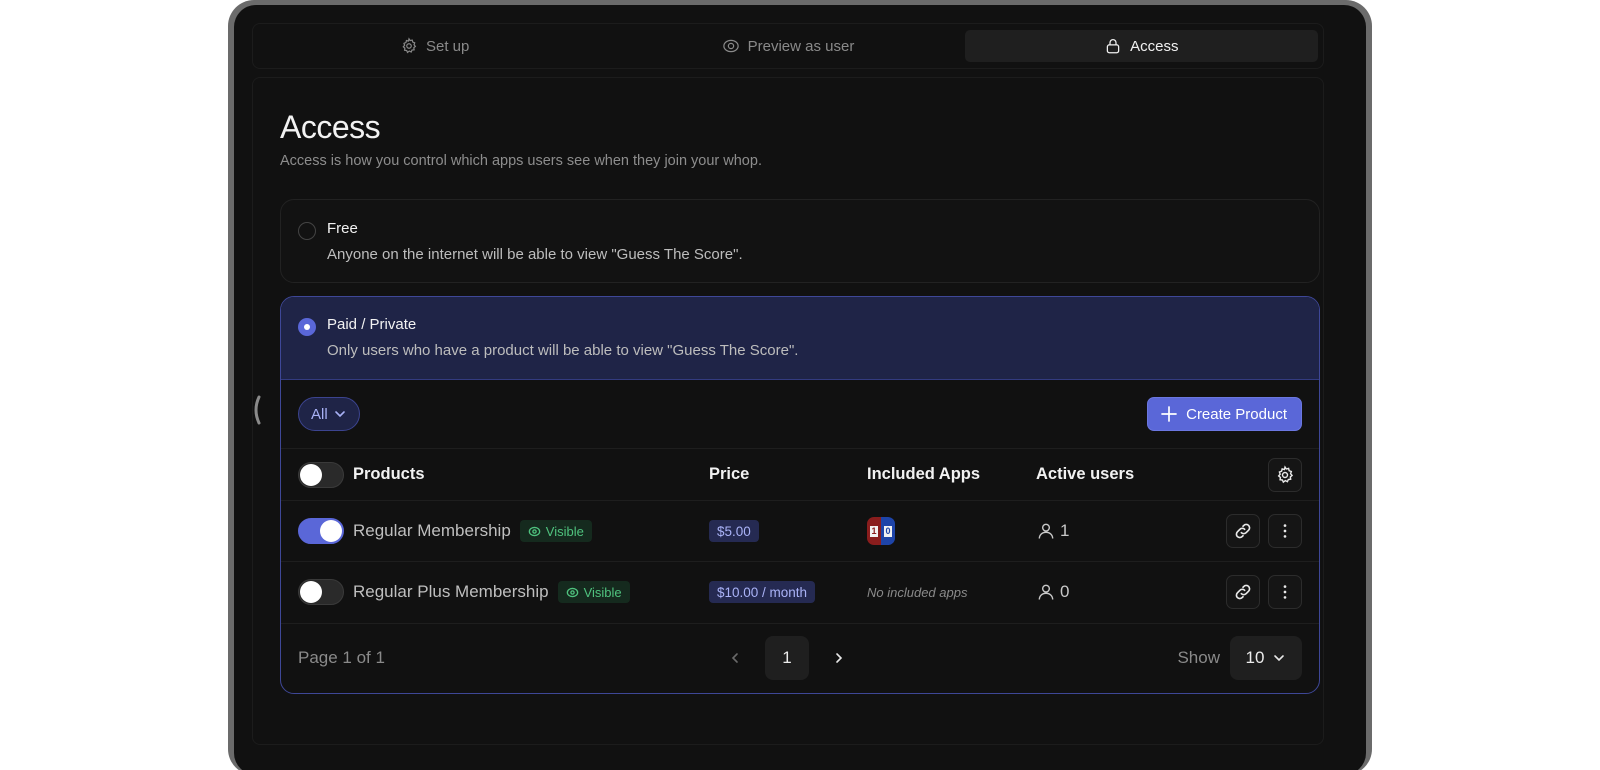 This screenshot has width=1600, height=770. What do you see at coordinates (1113, 46) in the screenshot?
I see `lock-icon` at bounding box center [1113, 46].